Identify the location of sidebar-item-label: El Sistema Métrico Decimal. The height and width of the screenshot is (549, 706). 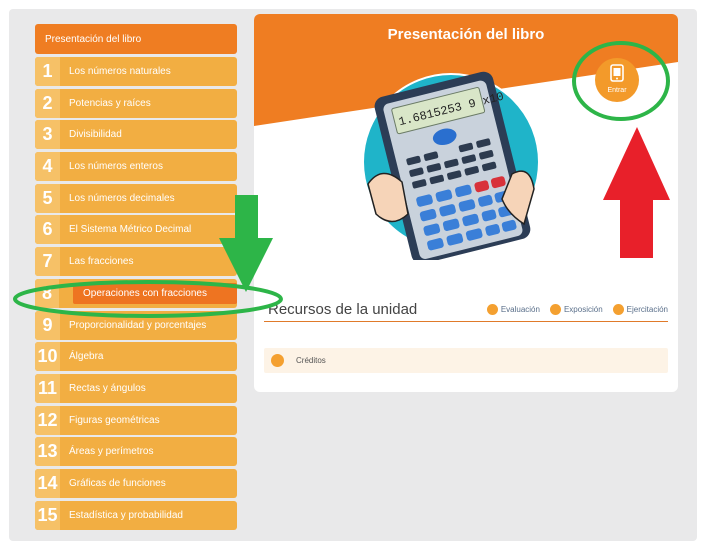
(130, 230).